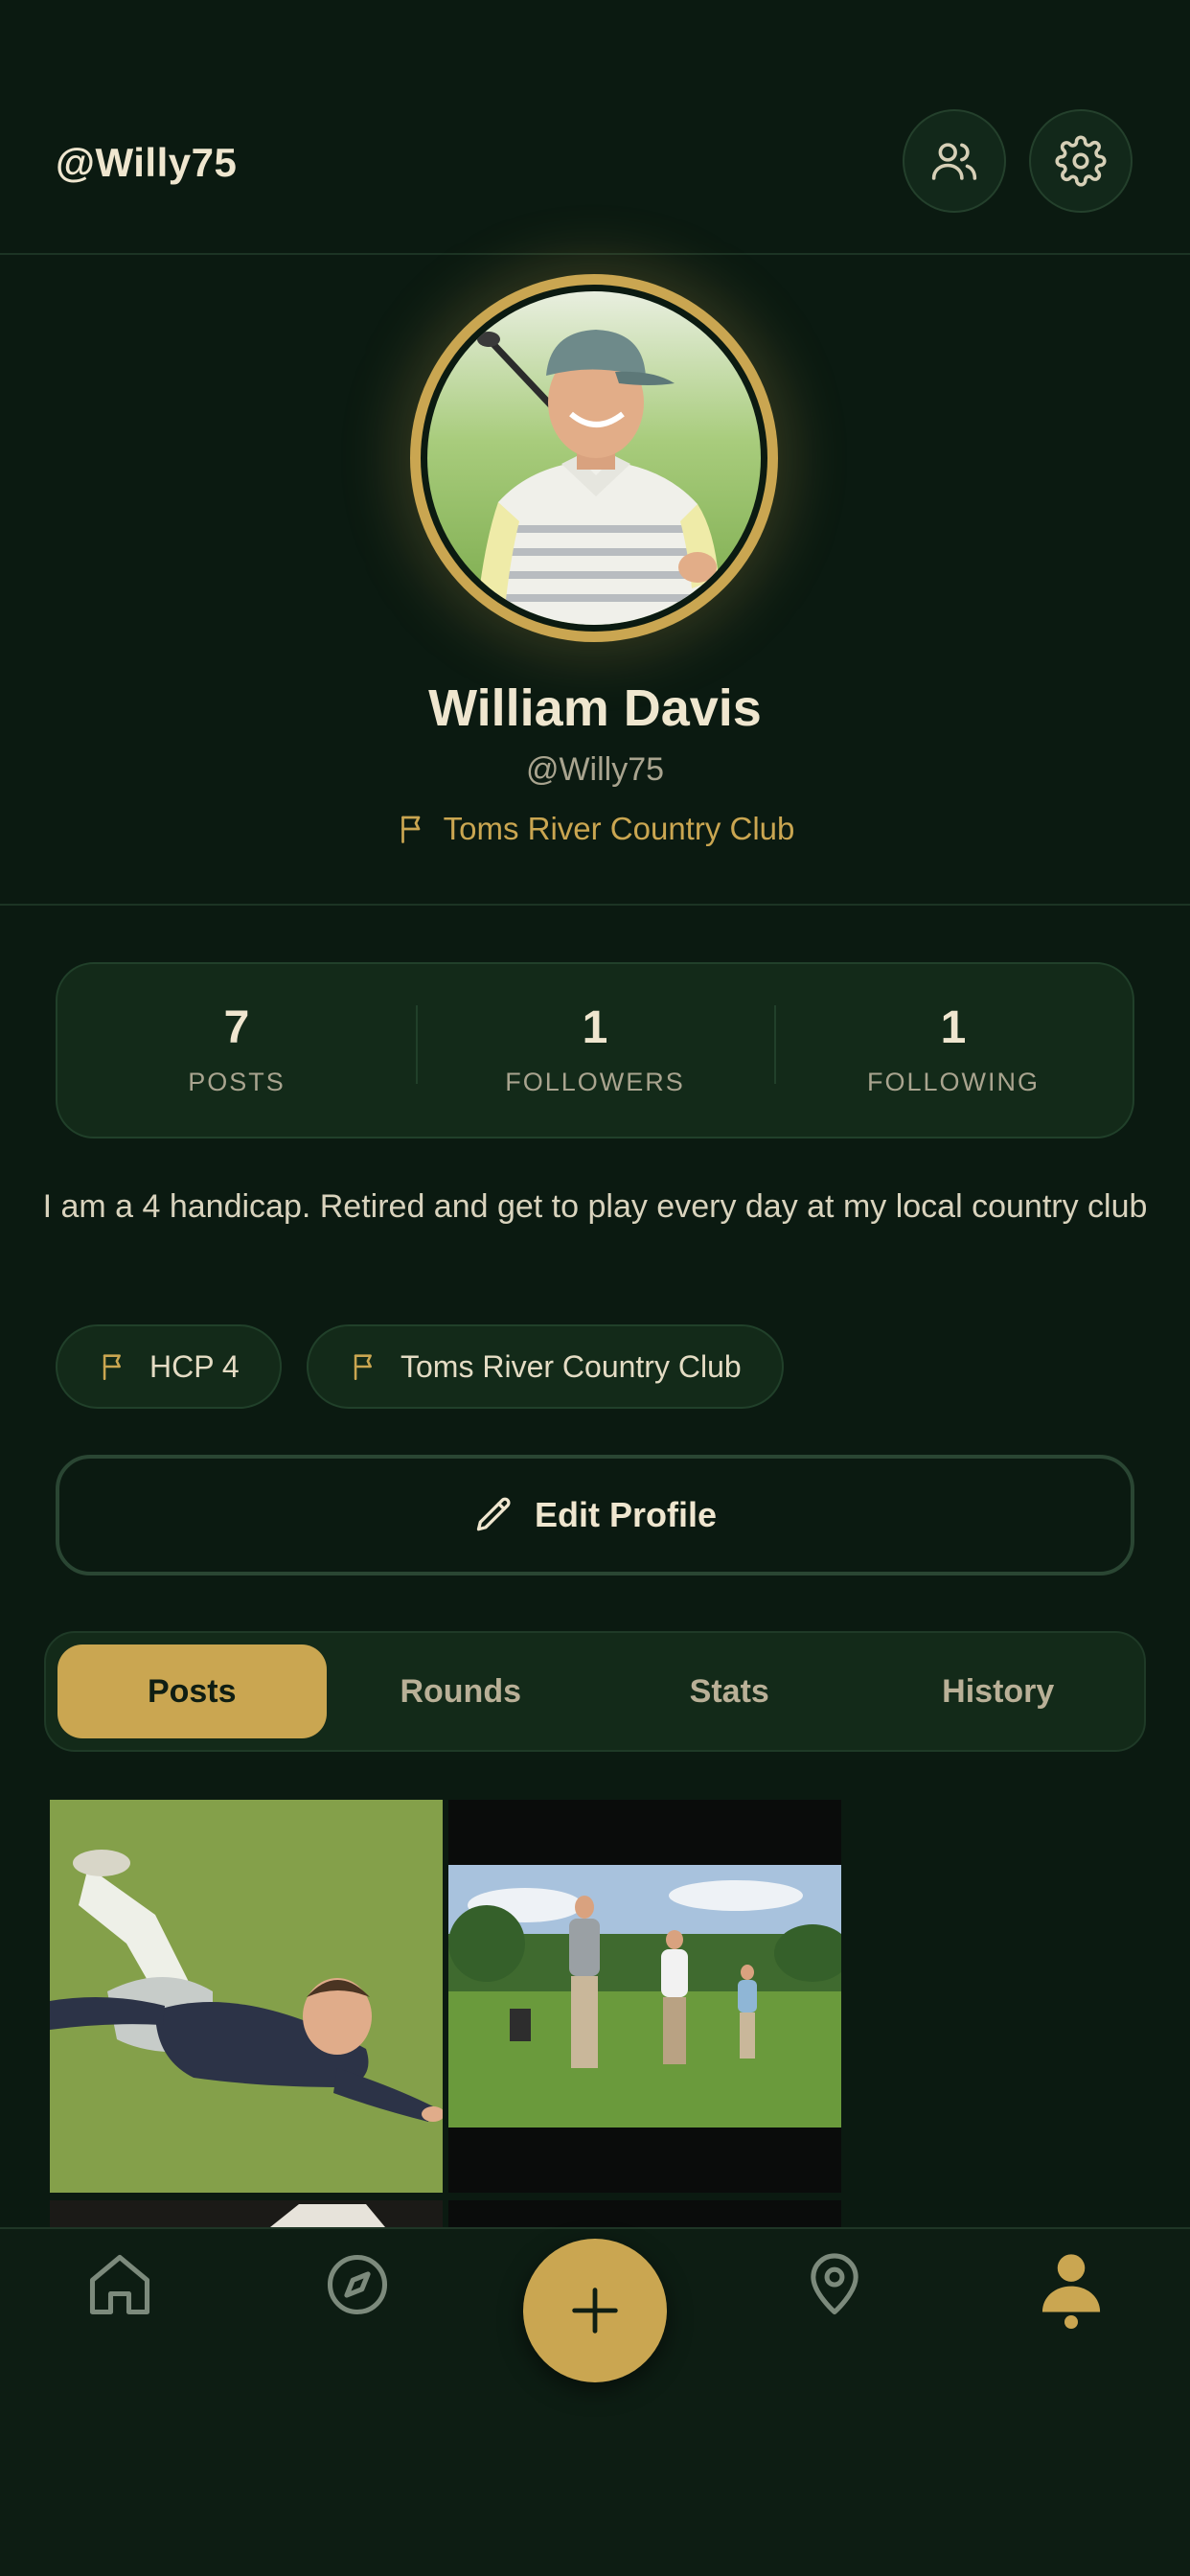 The width and height of the screenshot is (1190, 2576). I want to click on location-pin-icon, so click(835, 2284).